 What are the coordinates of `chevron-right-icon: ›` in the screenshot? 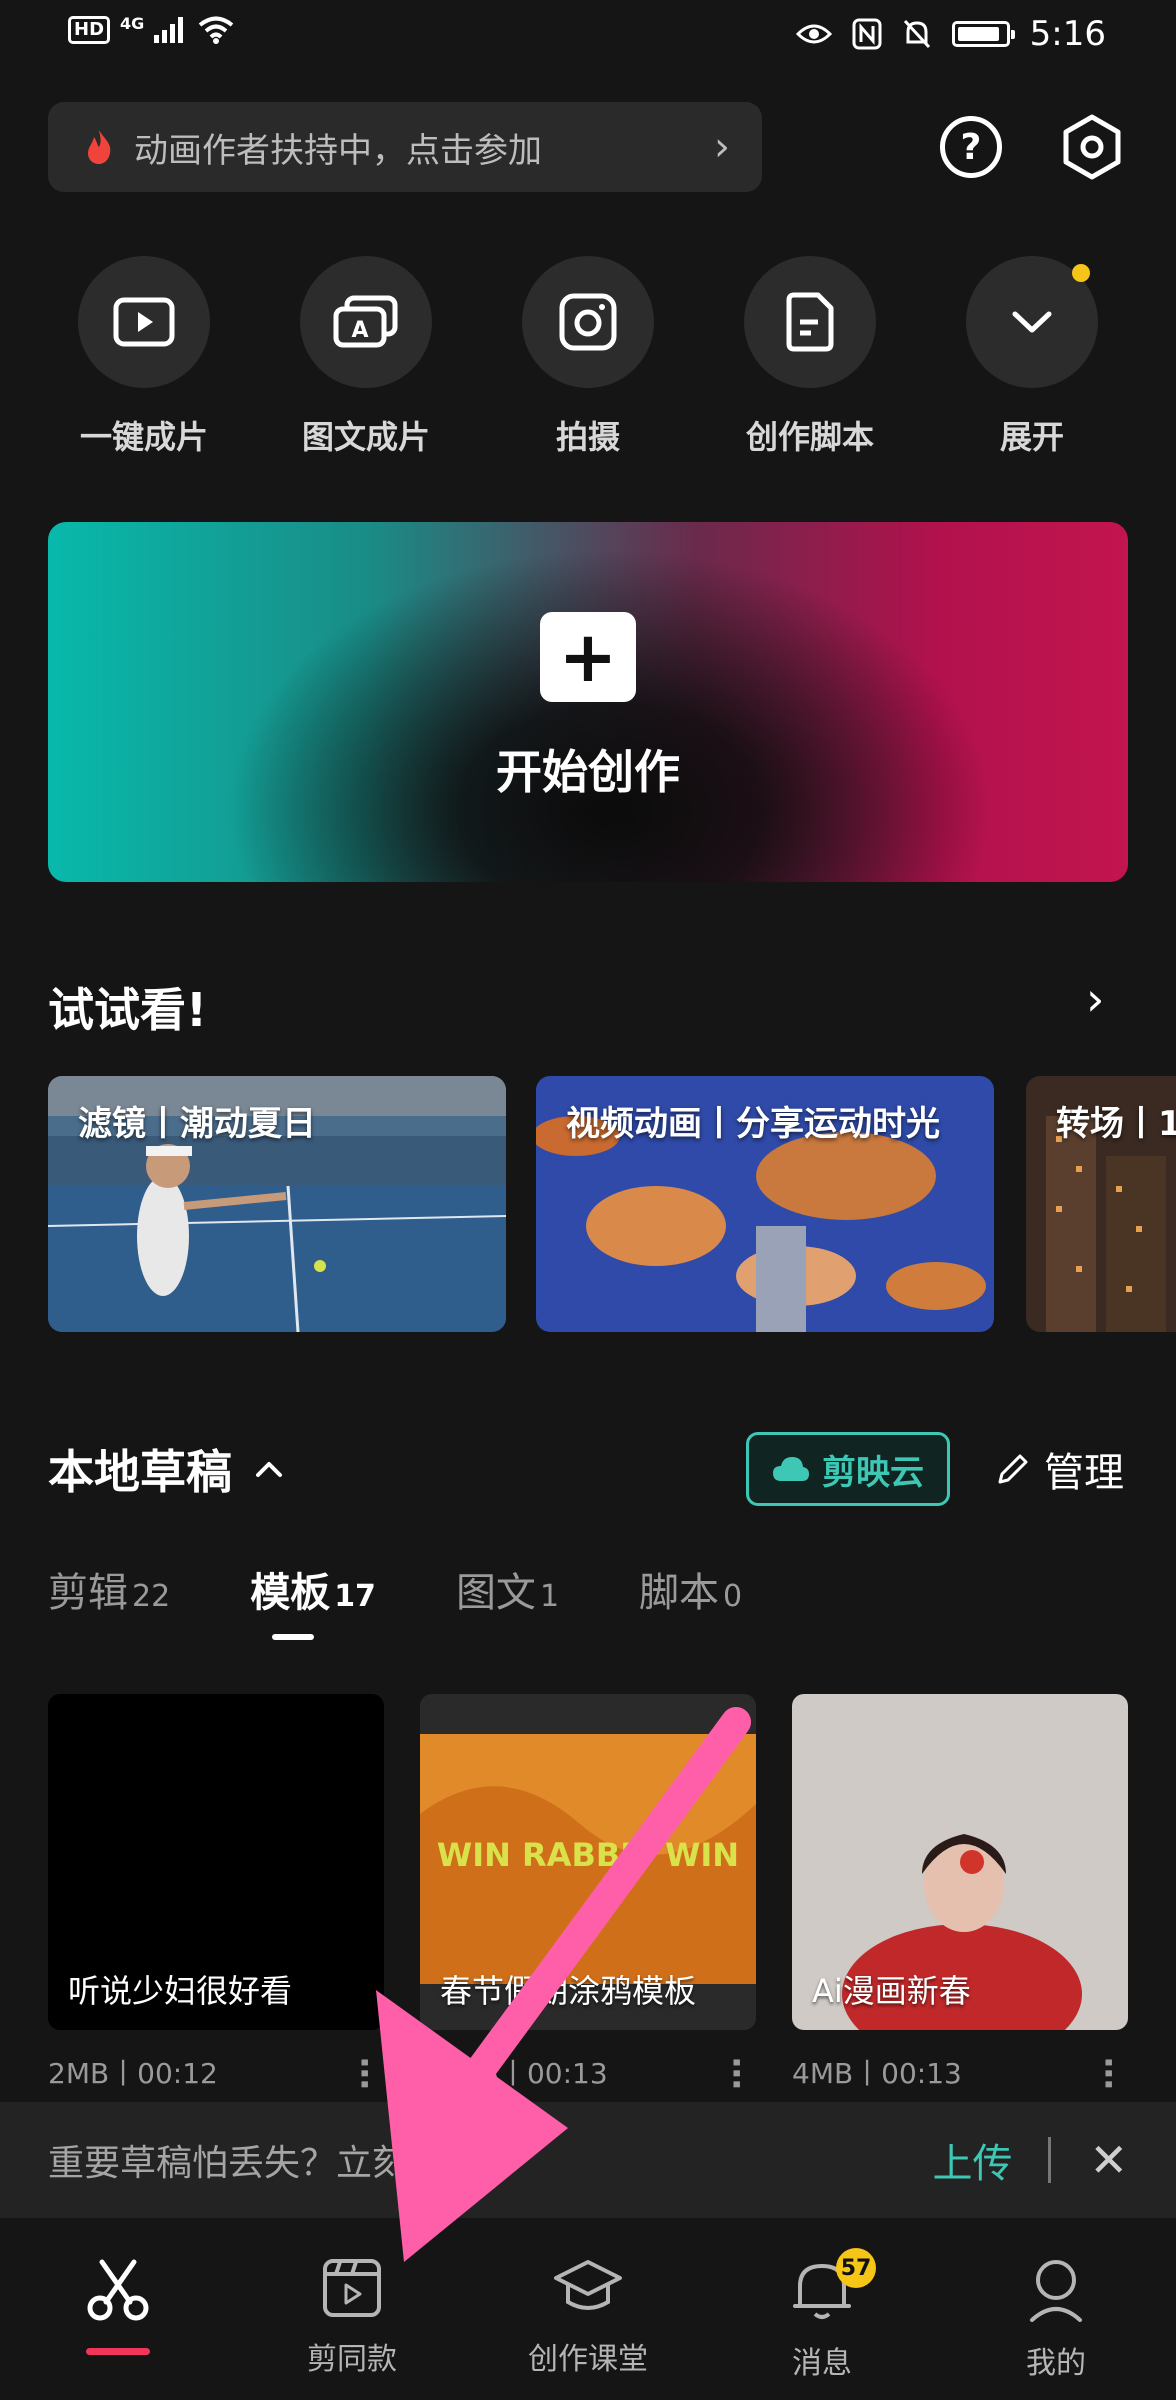 It's located at (722, 147).